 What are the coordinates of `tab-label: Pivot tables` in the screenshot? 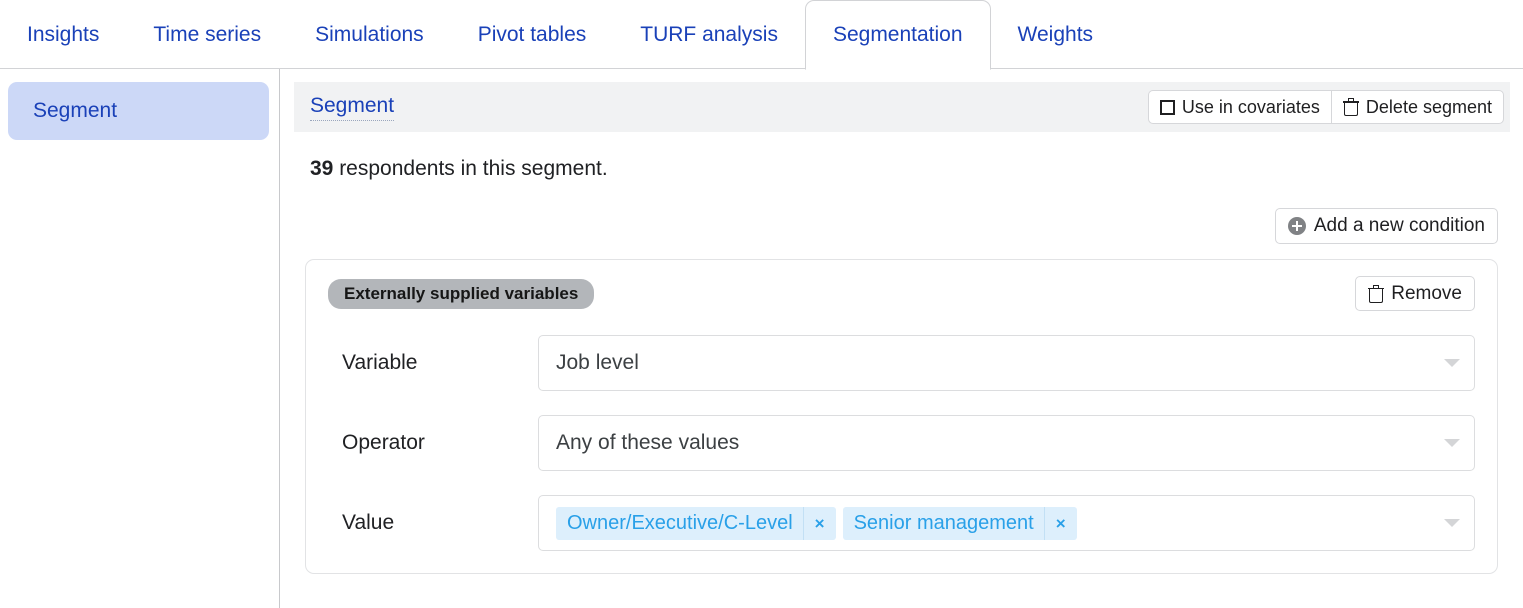 It's located at (532, 34).